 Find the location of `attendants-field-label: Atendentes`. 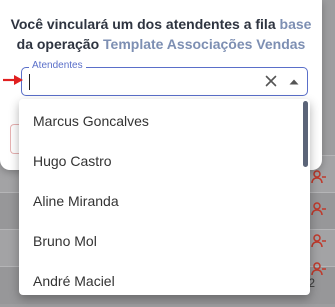

attendants-field-label: Atendentes is located at coordinates (57, 66).